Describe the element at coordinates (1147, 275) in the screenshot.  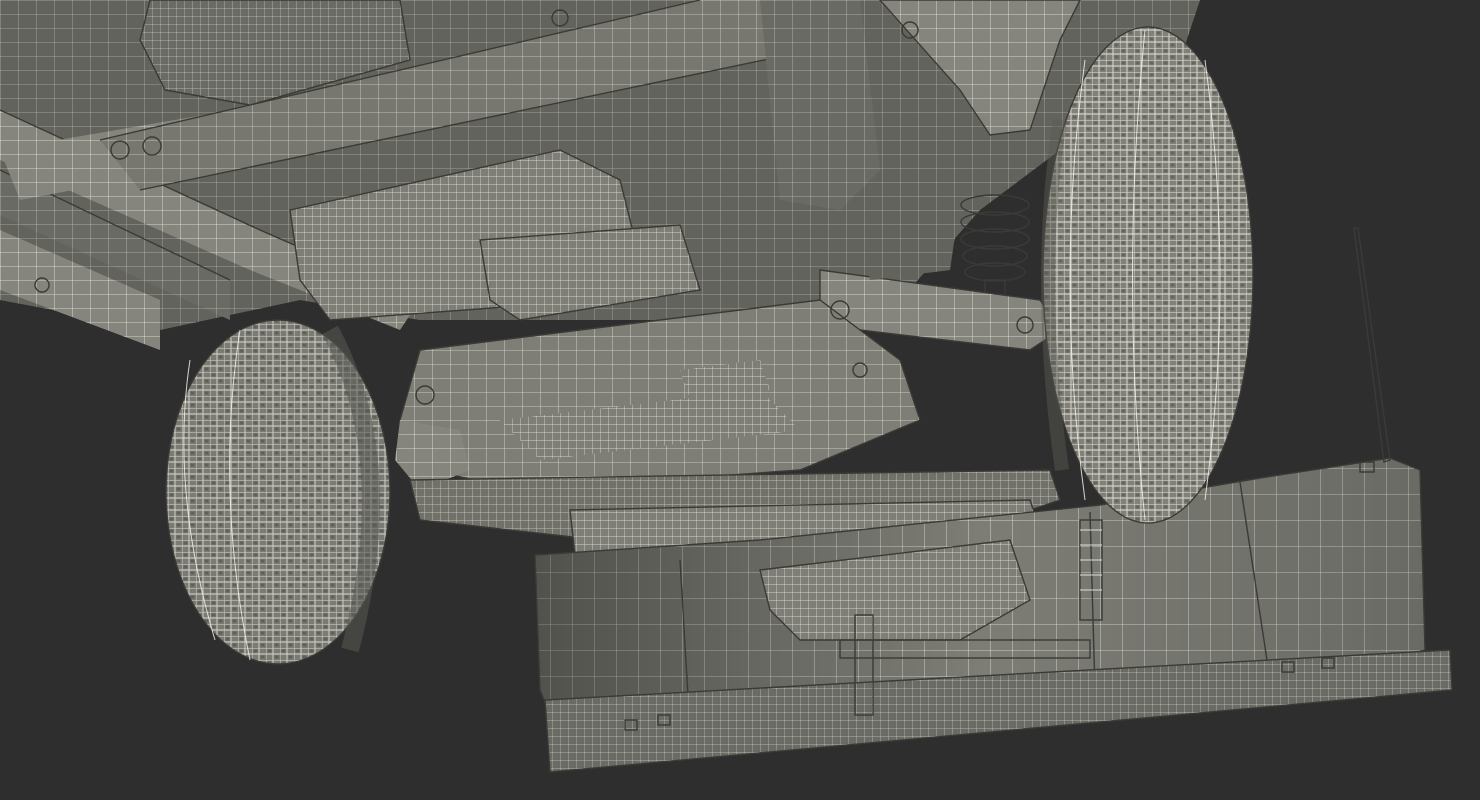
I see `tire-right` at that location.